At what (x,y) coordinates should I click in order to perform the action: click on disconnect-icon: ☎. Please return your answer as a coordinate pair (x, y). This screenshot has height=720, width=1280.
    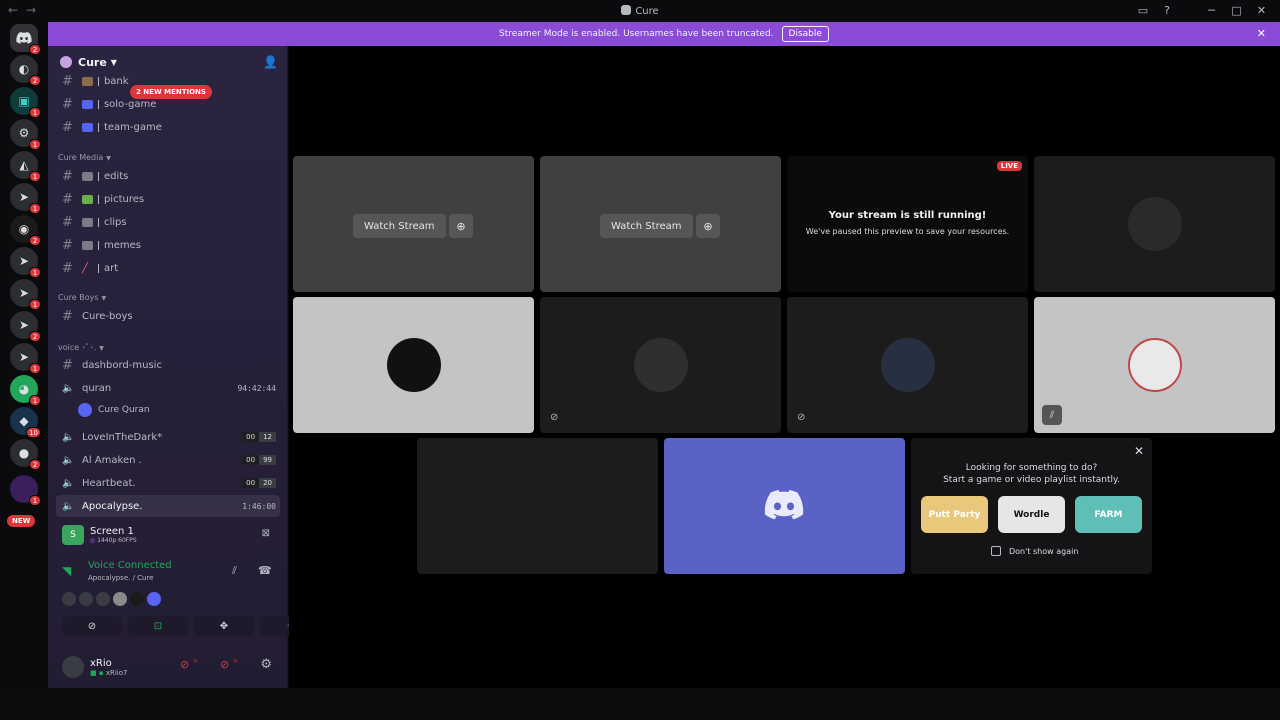
    Looking at the image, I should click on (265, 570).